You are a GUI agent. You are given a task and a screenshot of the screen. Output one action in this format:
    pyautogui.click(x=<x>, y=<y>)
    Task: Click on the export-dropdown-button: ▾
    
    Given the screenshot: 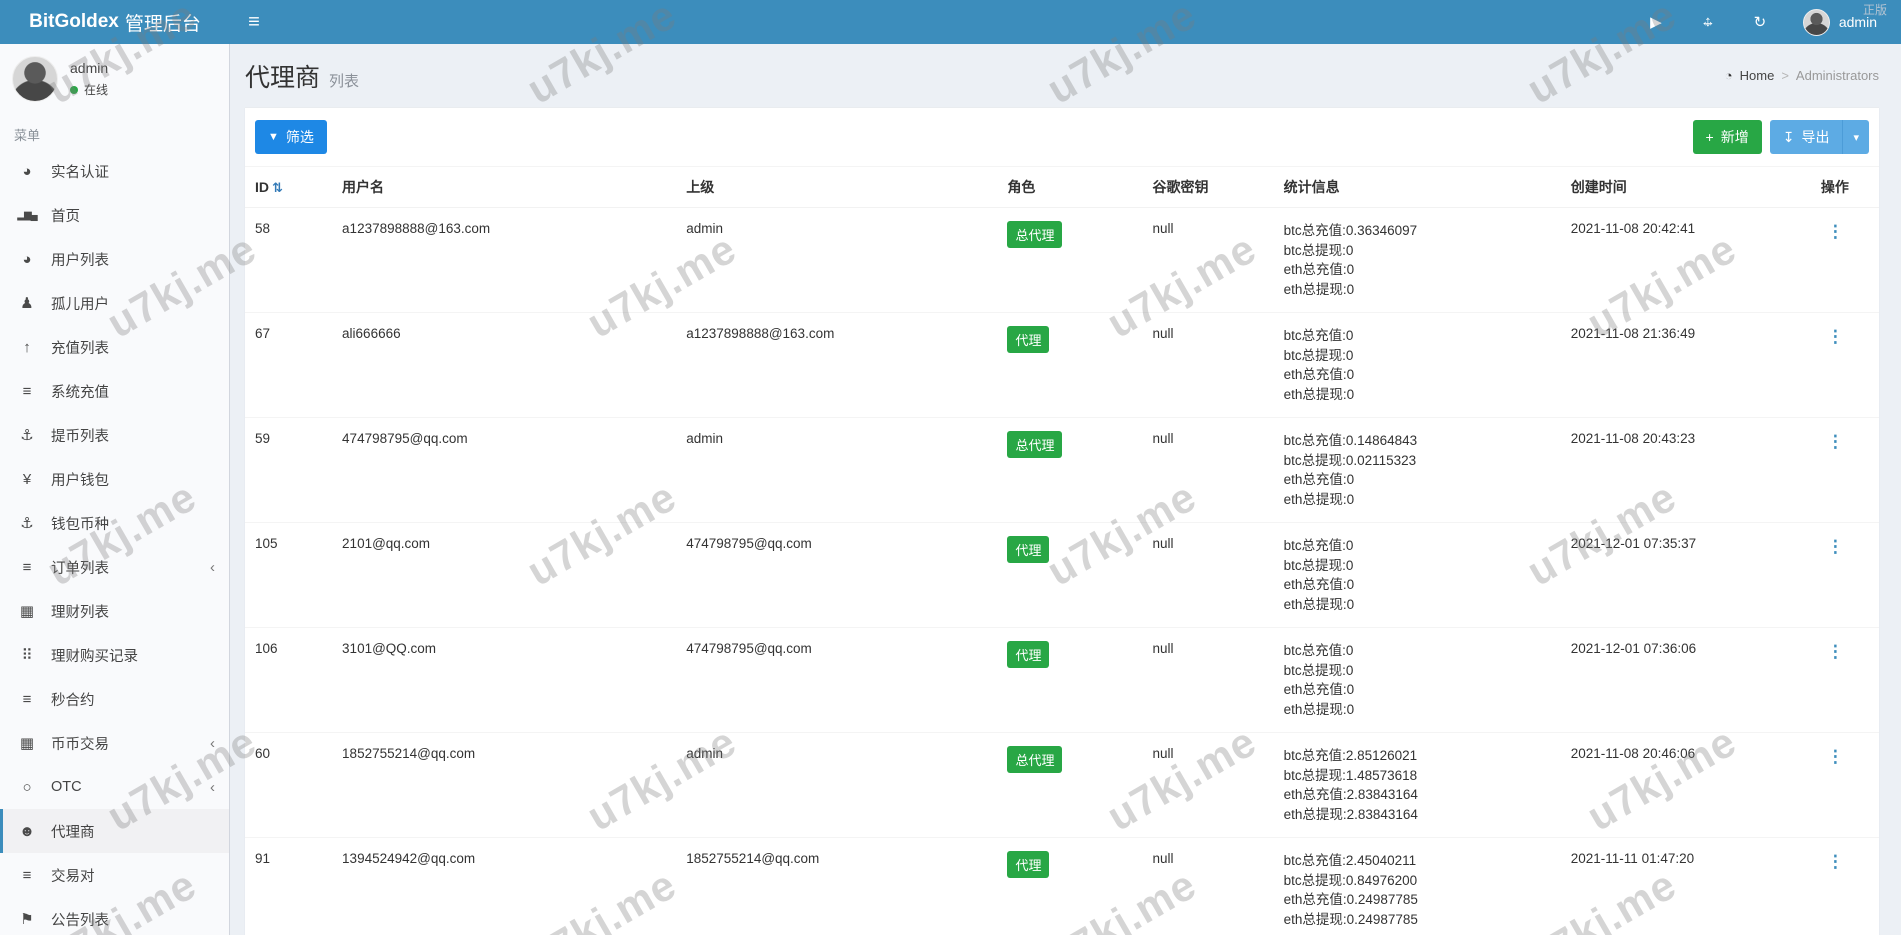 What is the action you would take?
    pyautogui.click(x=1855, y=137)
    